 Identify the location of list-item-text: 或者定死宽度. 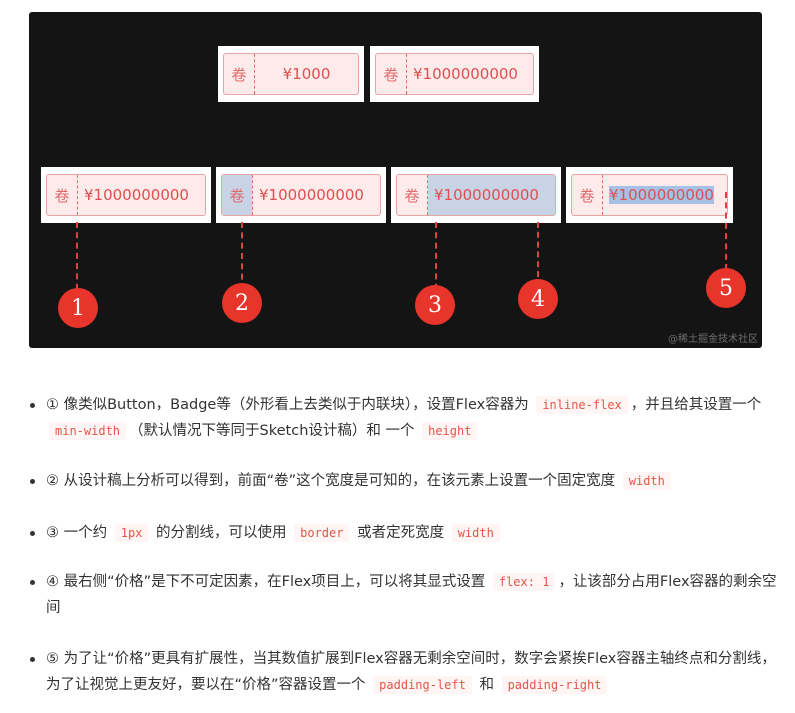
(400, 533).